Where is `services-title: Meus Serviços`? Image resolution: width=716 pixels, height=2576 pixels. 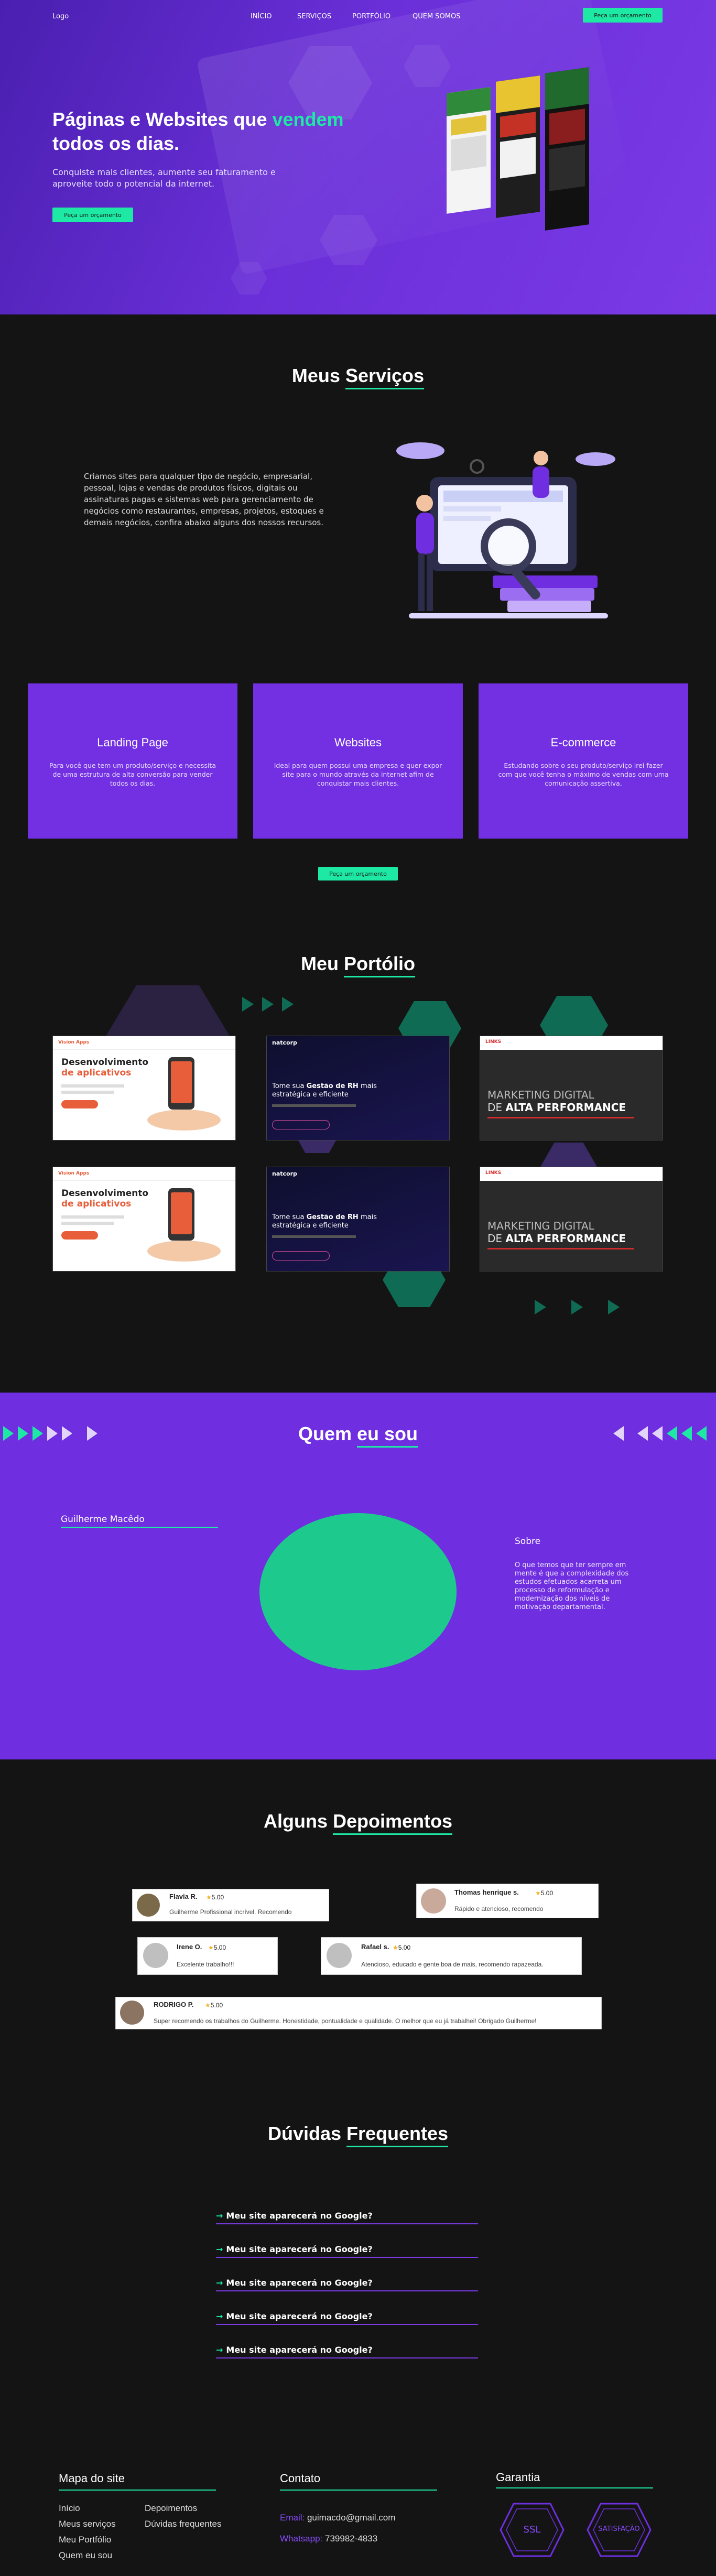
services-title: Meus Serviços is located at coordinates (358, 377).